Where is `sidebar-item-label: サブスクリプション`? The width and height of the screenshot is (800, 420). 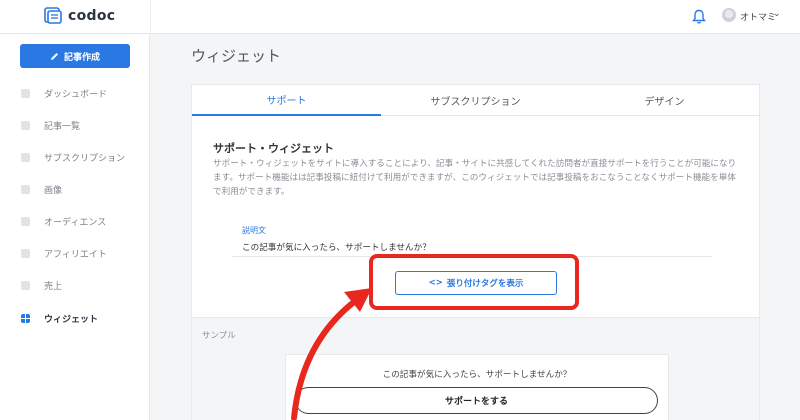 sidebar-item-label: サブスクリプション is located at coordinates (85, 158).